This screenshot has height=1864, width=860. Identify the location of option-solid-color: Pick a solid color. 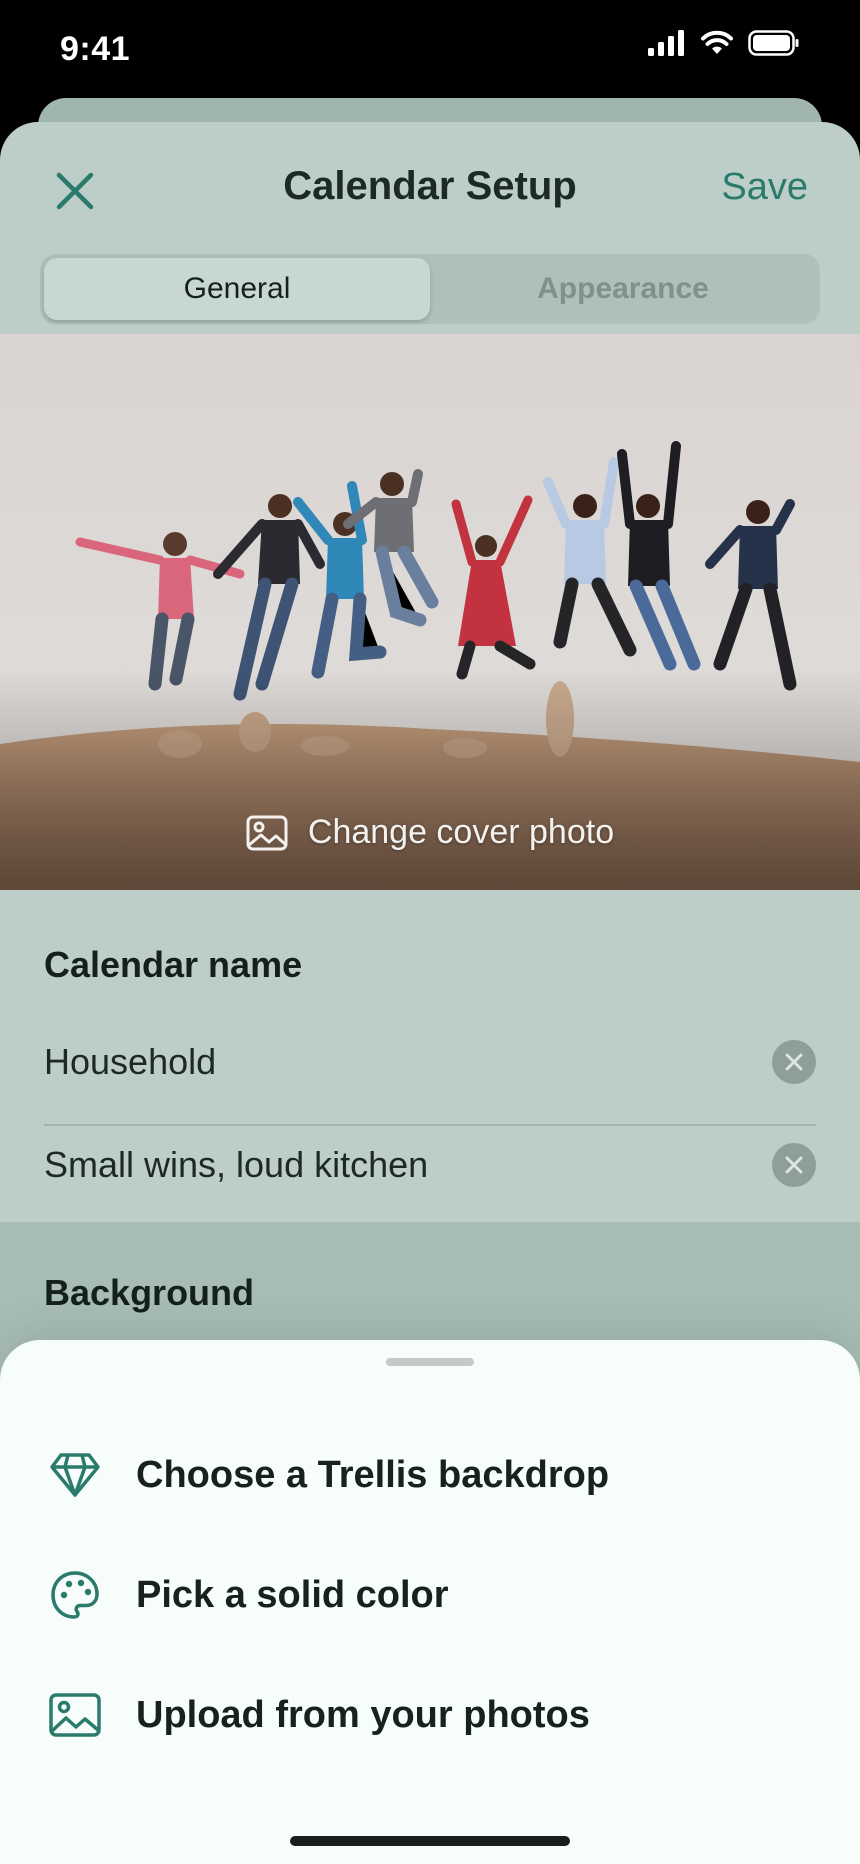
(430, 1595).